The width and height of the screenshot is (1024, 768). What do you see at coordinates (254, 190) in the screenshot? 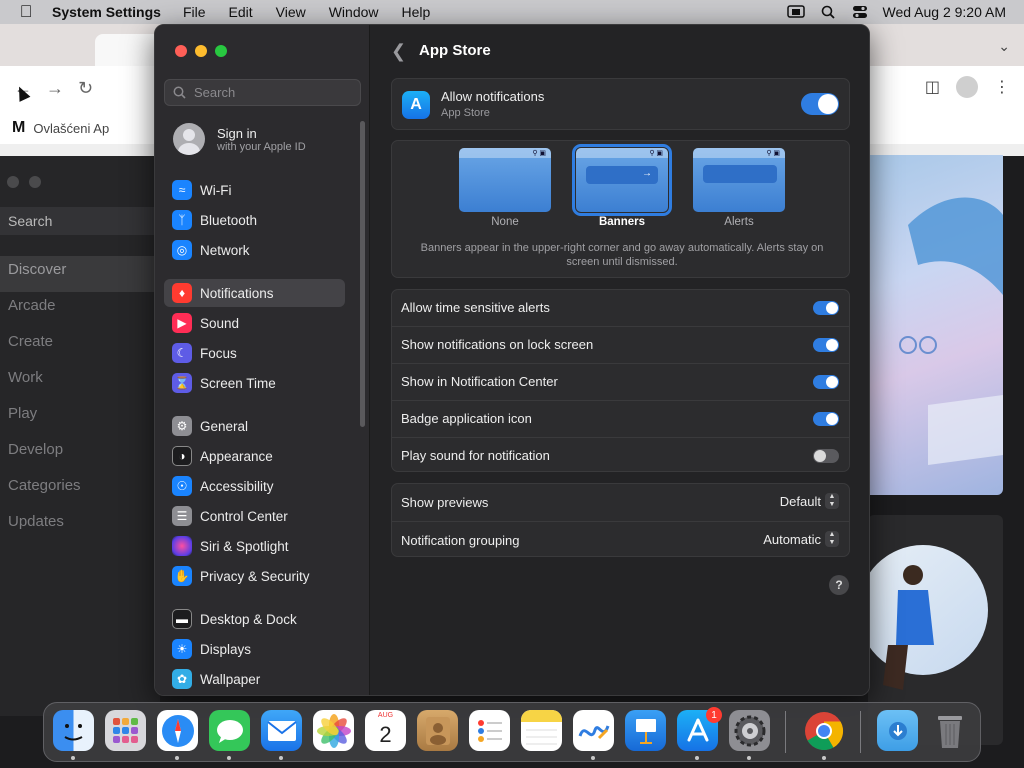
I see `sidebar-item-wifi: ≈ Wi-Fi` at bounding box center [254, 190].